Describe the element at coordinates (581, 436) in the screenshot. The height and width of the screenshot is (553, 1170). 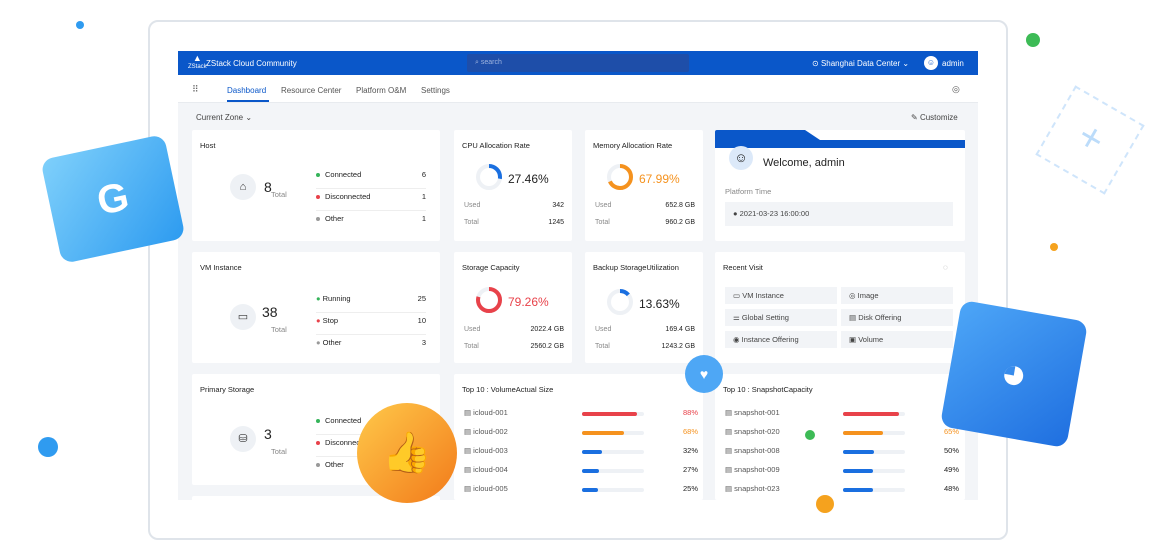
I see `bar-row: ▤ icloud-002 68%` at that location.